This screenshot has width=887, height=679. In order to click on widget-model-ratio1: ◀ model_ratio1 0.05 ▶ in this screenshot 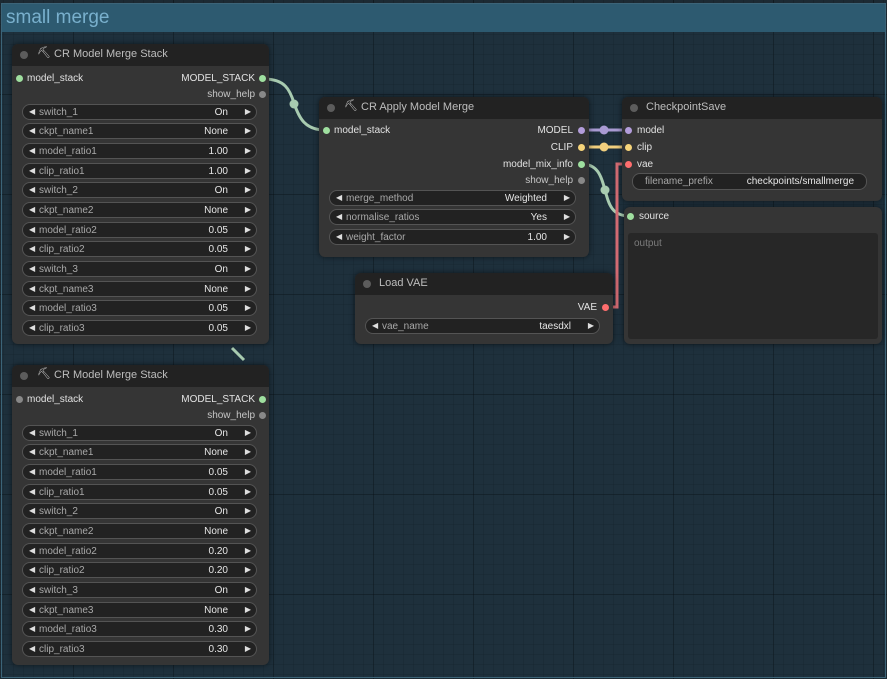, I will do `click(139, 472)`.